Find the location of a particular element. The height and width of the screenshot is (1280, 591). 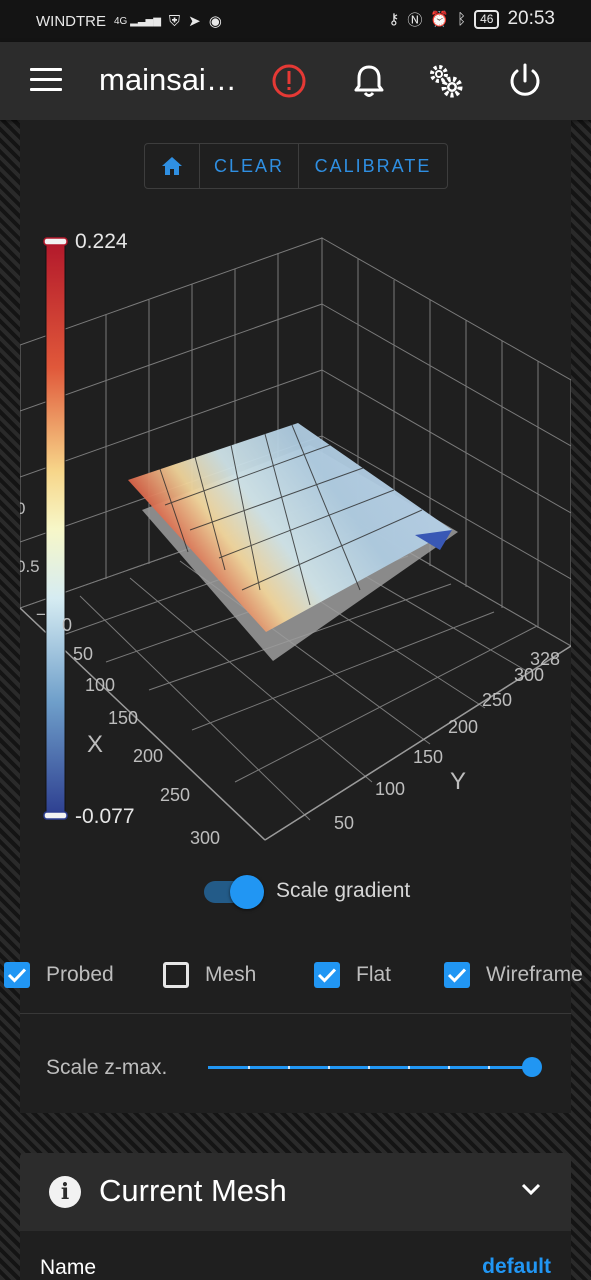

mesh-button-group: CLEAR CALIBRATE is located at coordinates (296, 166).